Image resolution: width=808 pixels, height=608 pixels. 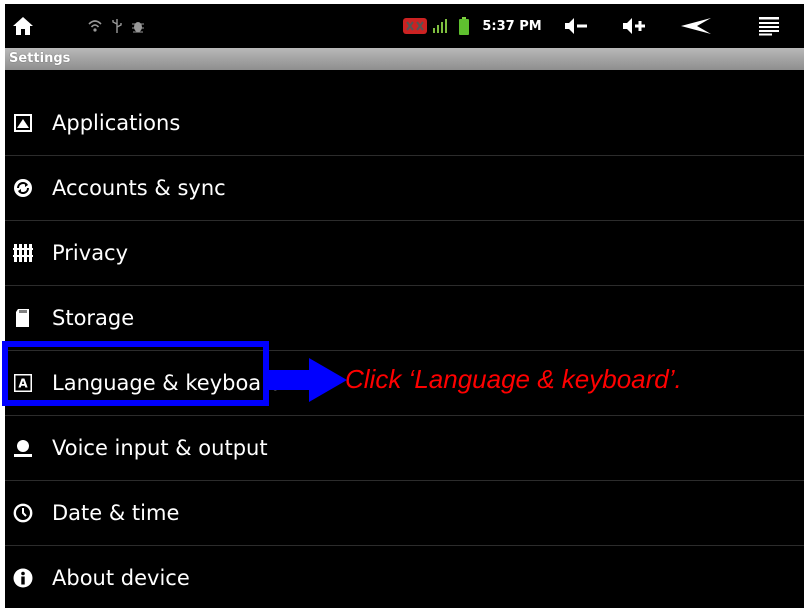 What do you see at coordinates (116, 123) in the screenshot?
I see `settings-item-label: Applications` at bounding box center [116, 123].